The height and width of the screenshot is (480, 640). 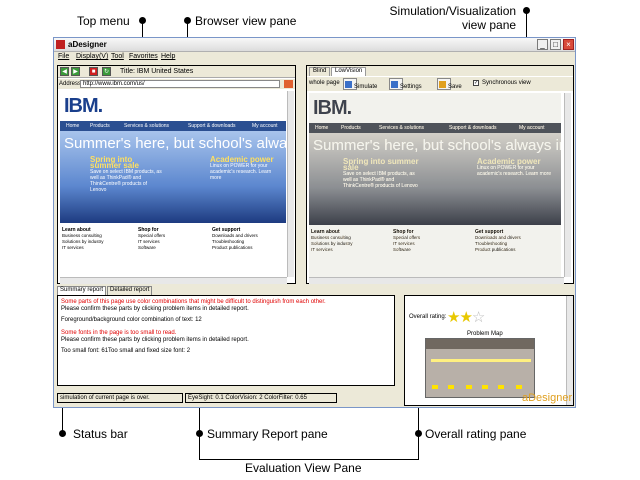 I want to click on settings-button: Settings, so click(x=405, y=84).